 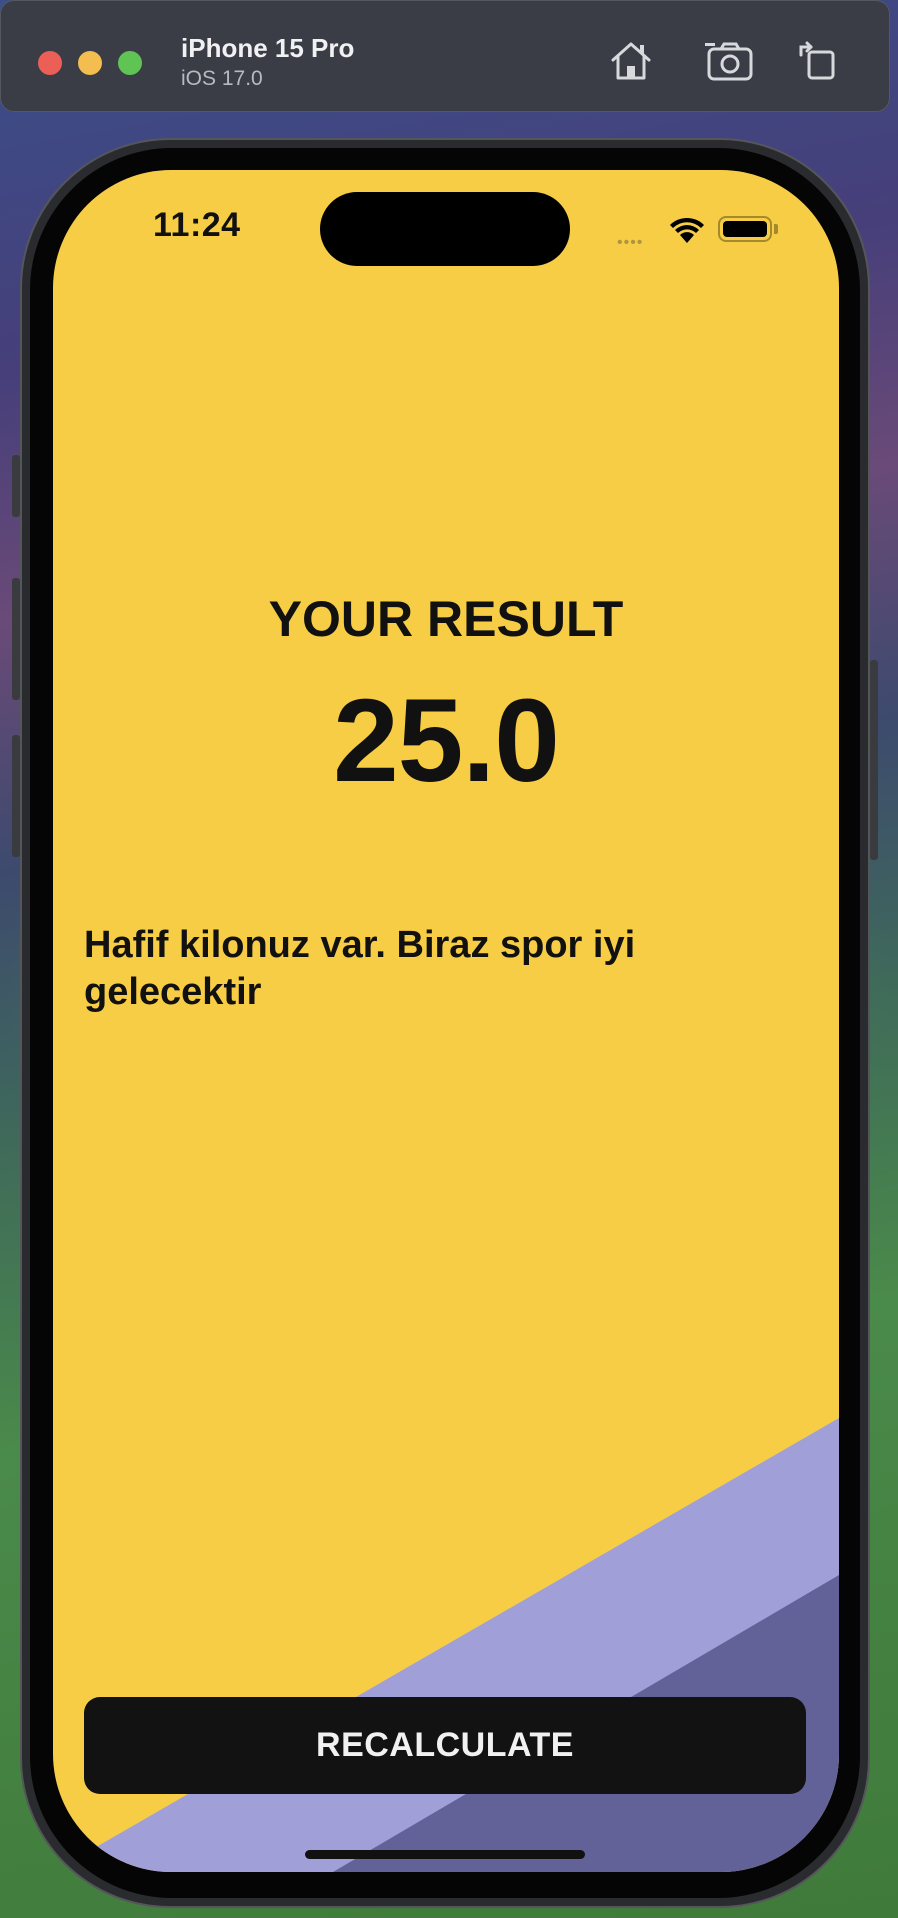 I want to click on os-version: iOS 17.0, so click(x=222, y=78).